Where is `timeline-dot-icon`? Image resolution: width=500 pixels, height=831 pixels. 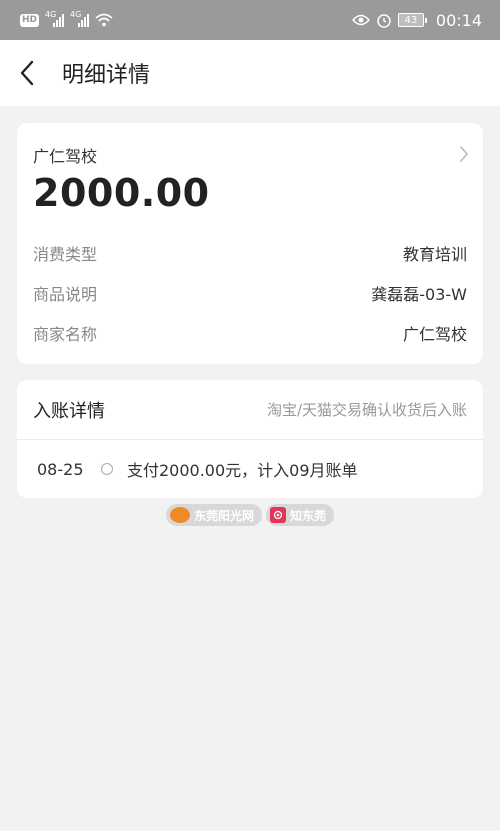
timeline-dot-icon is located at coordinates (107, 469).